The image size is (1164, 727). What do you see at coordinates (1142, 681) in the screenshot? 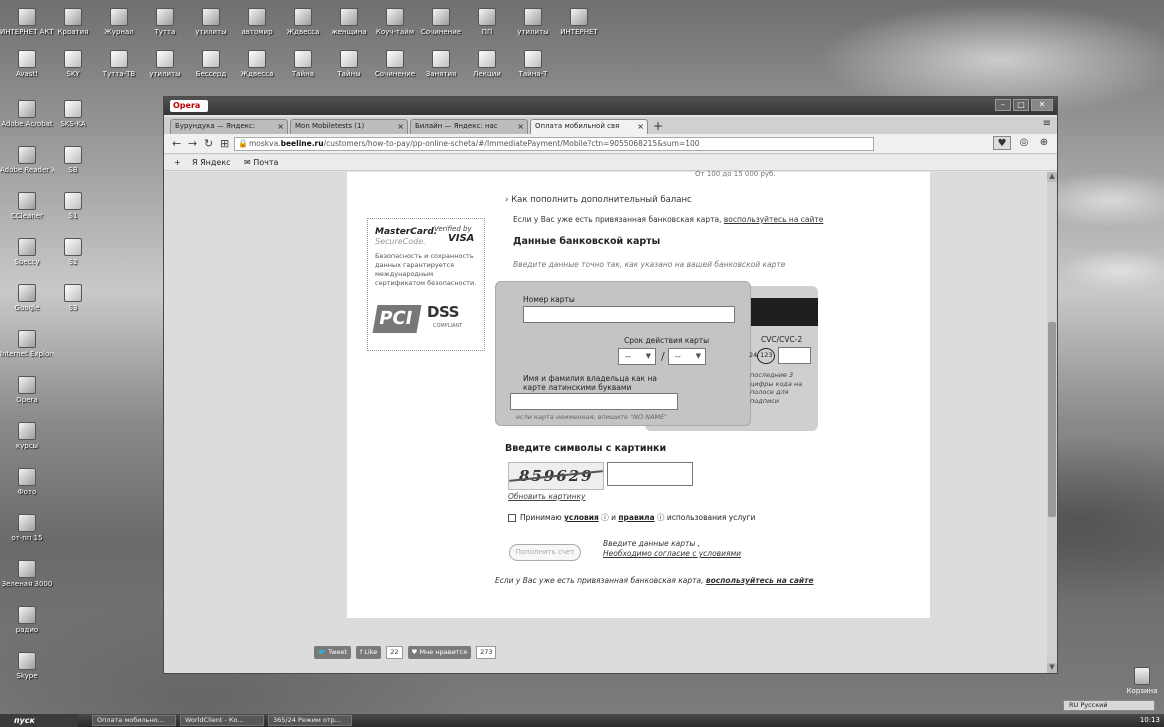
I see `recycle-bin: Корзина` at bounding box center [1142, 681].